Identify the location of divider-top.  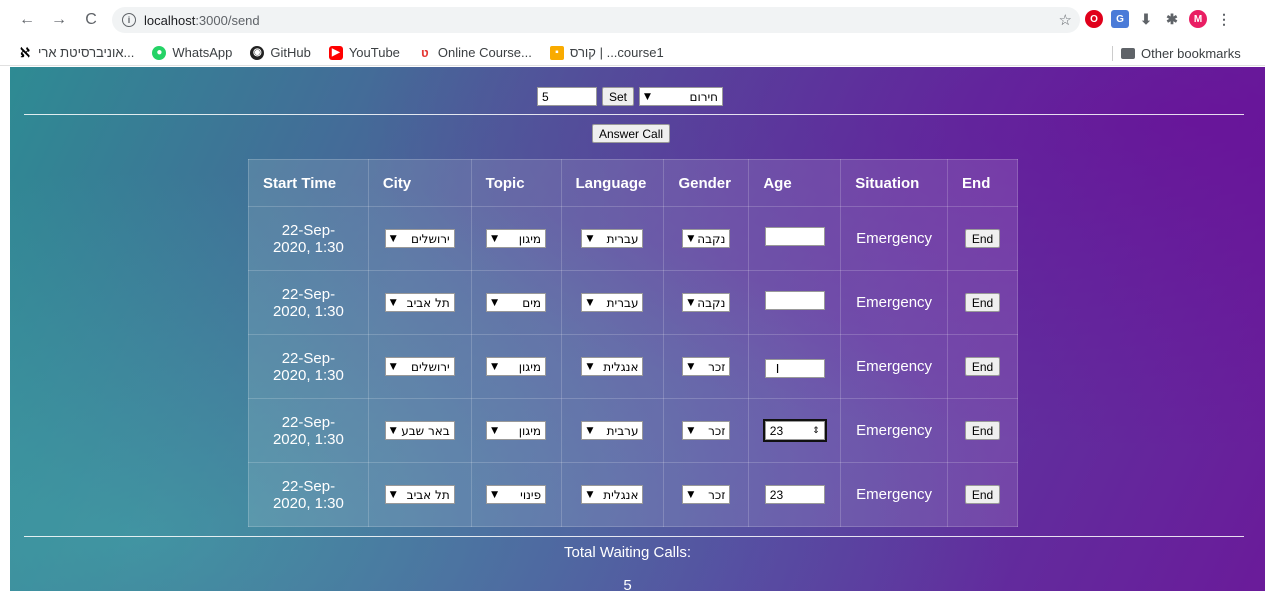
(634, 114).